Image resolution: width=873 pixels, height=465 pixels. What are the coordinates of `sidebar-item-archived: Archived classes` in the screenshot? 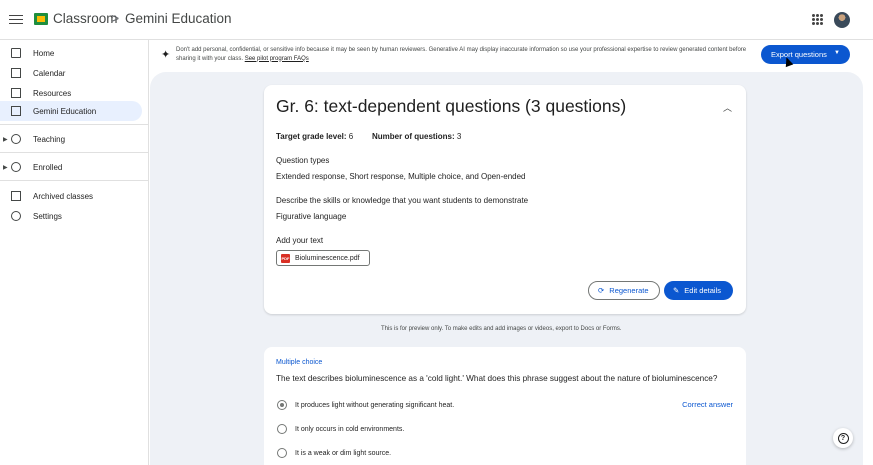 It's located at (71, 196).